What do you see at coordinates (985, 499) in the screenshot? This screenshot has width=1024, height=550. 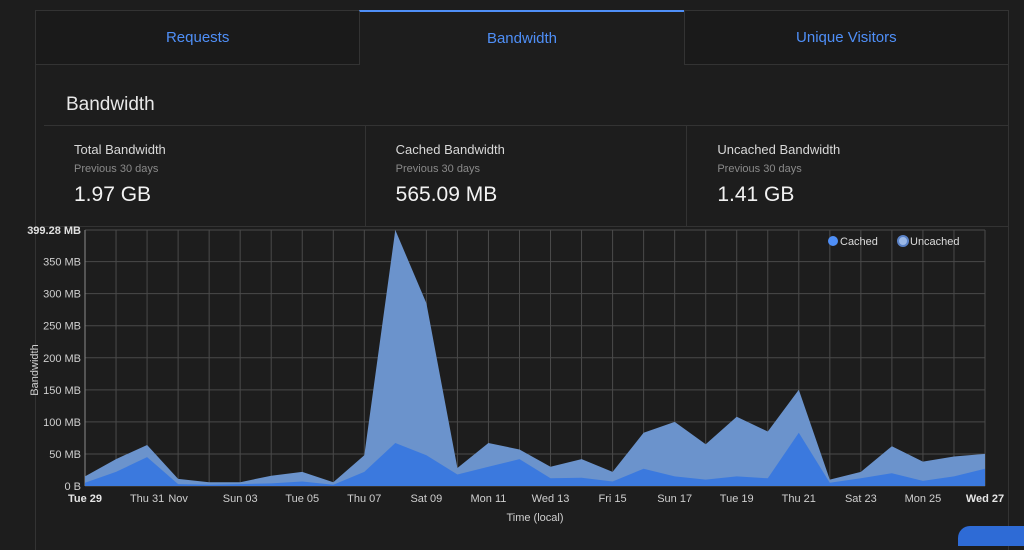 I see `x-tick-label: Wed 27` at bounding box center [985, 499].